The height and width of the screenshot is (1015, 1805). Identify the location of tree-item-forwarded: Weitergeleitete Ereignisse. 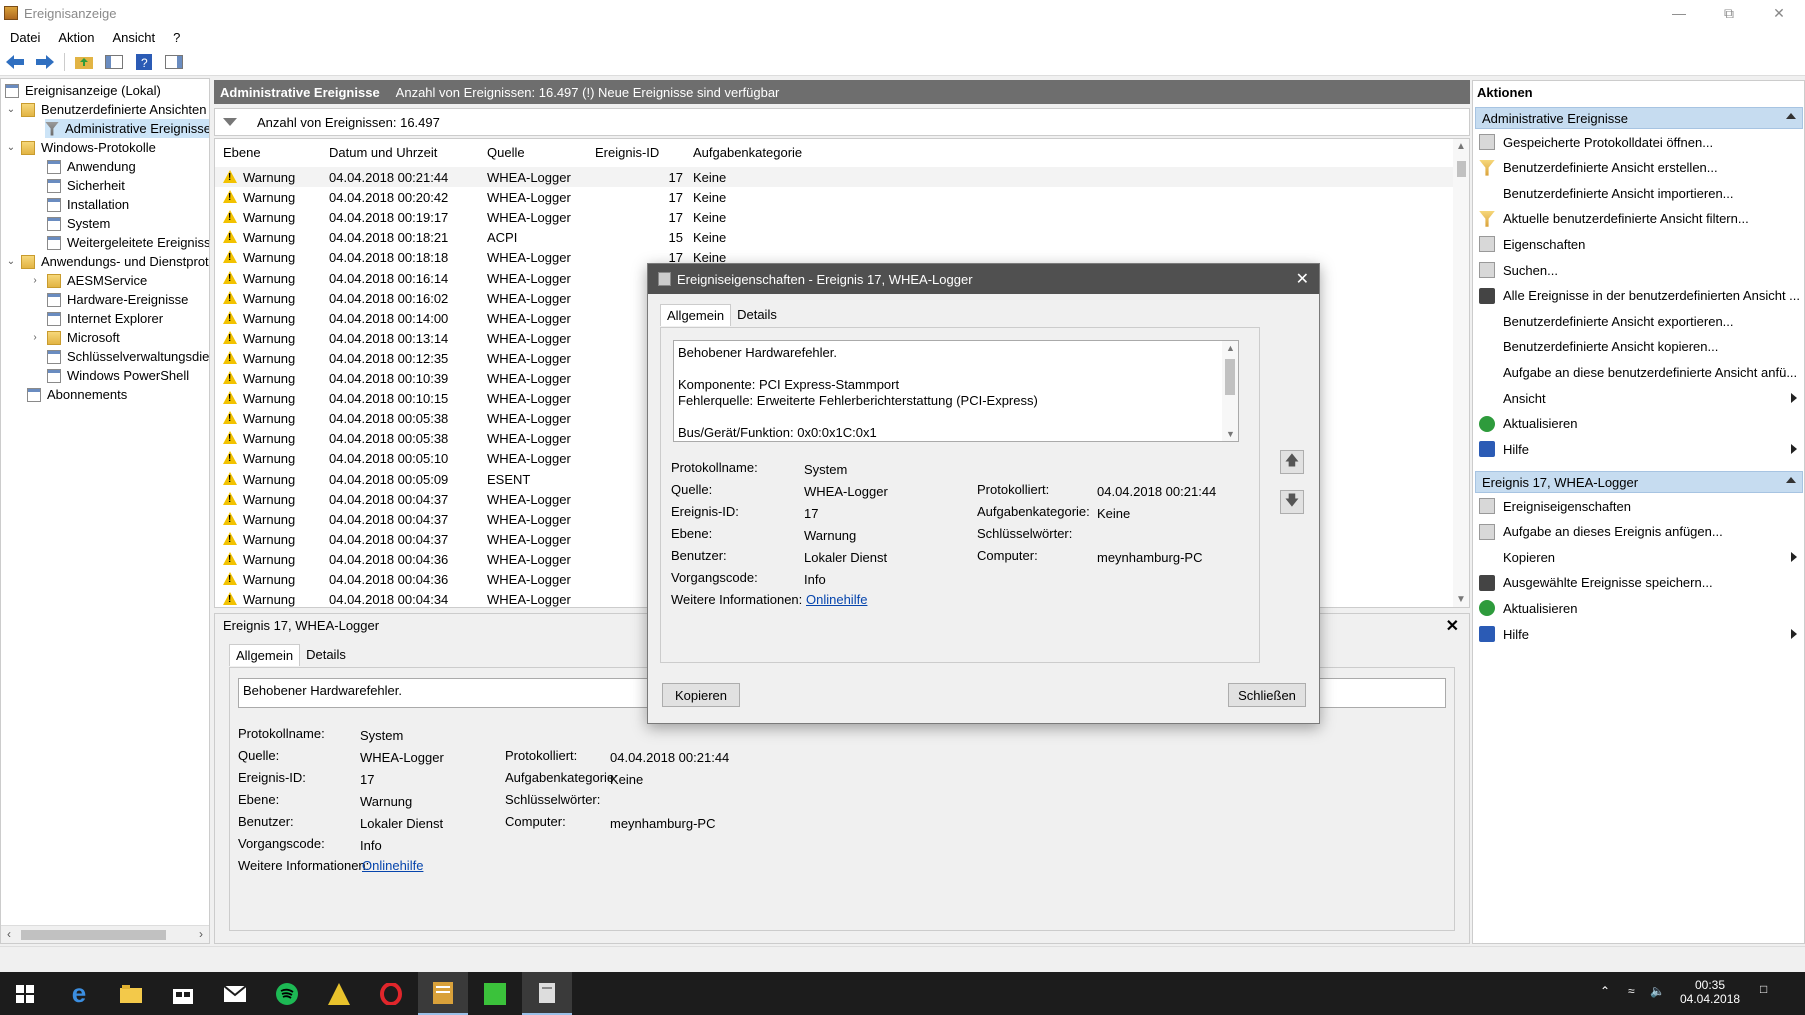
(128, 242).